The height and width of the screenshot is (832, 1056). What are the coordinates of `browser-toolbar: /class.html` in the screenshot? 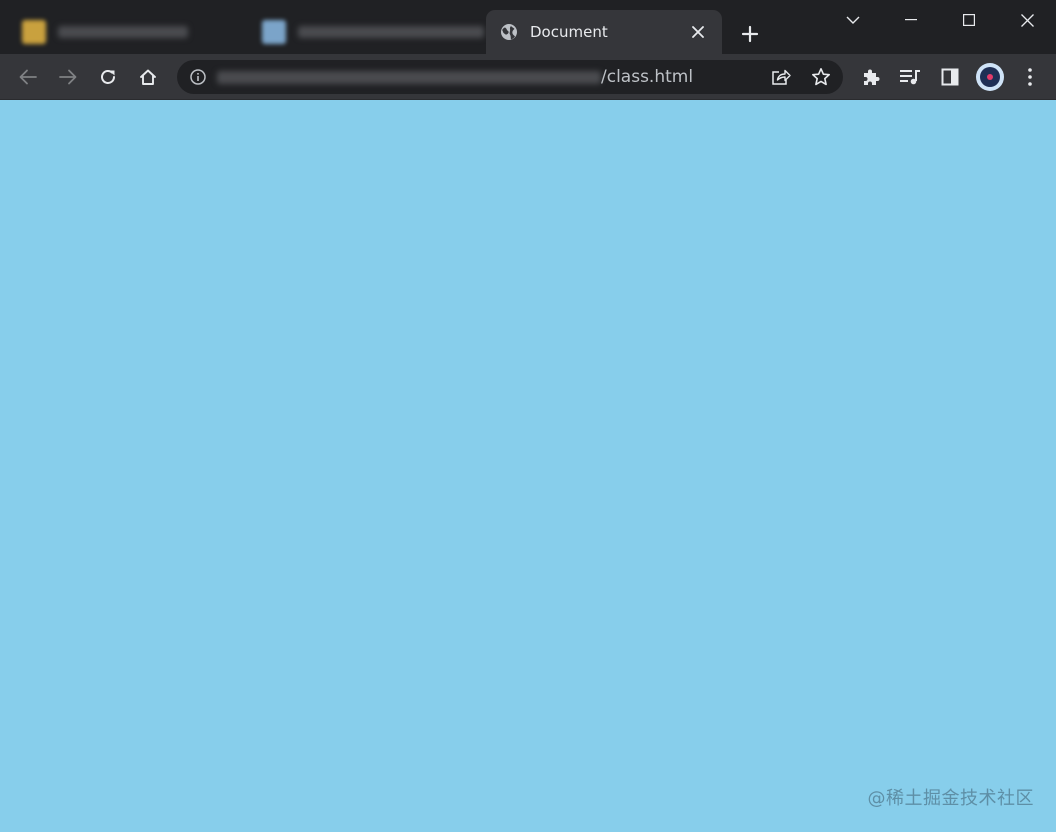 It's located at (528, 77).